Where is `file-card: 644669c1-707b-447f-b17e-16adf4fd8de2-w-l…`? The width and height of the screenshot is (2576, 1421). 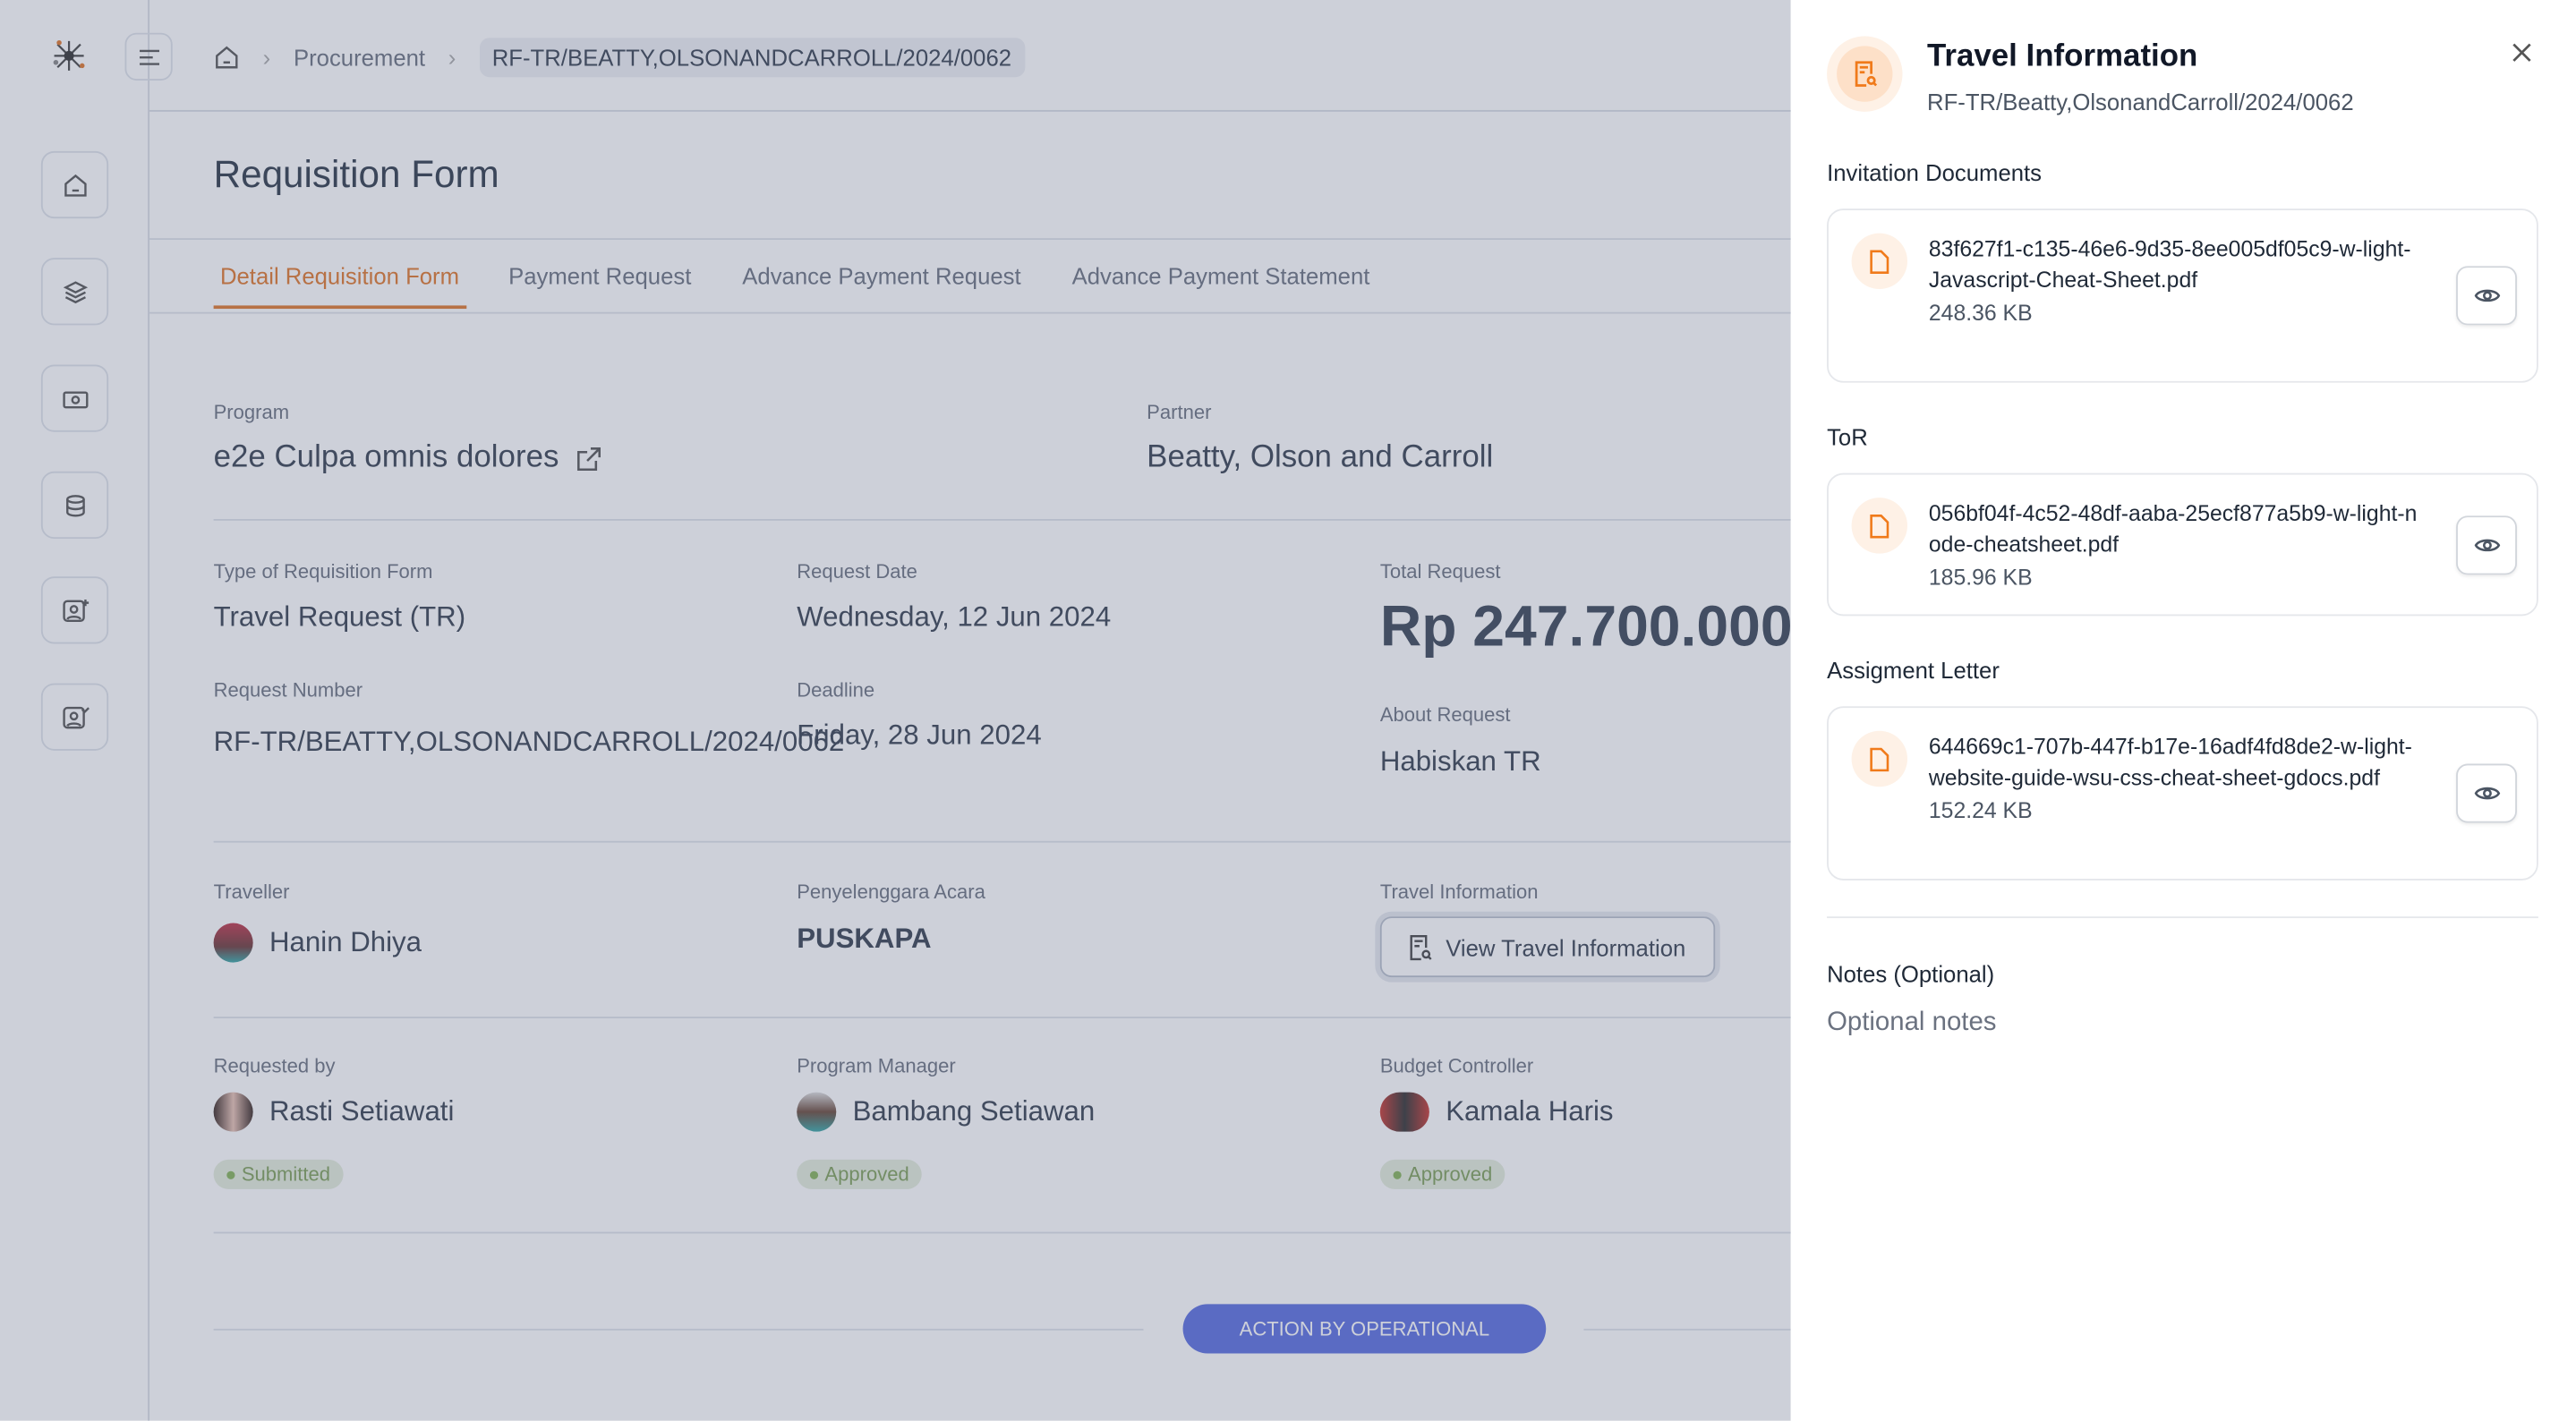
file-card: 644669c1-707b-447f-b17e-16adf4fd8de2-w-l… is located at coordinates (2182, 793).